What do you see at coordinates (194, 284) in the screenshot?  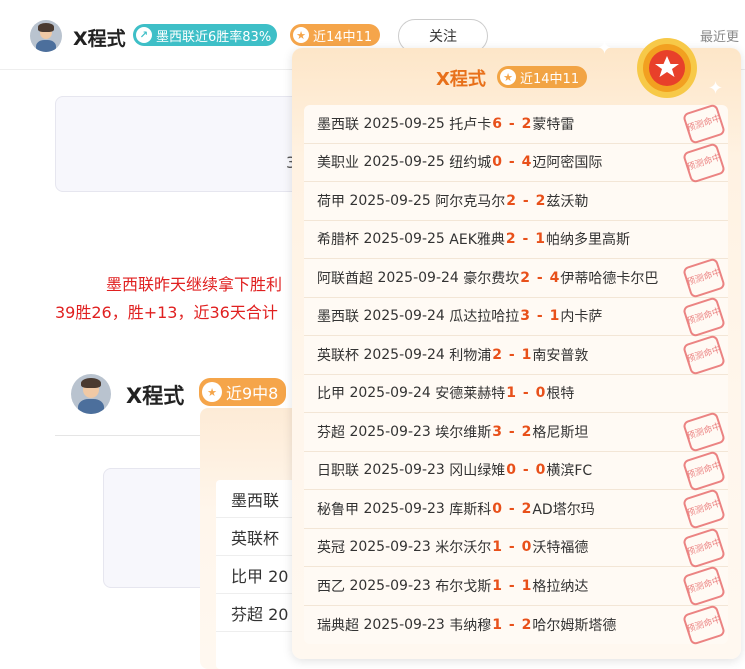 I see `post-text-line-1: 墨西联昨天继续拿下胜利` at bounding box center [194, 284].